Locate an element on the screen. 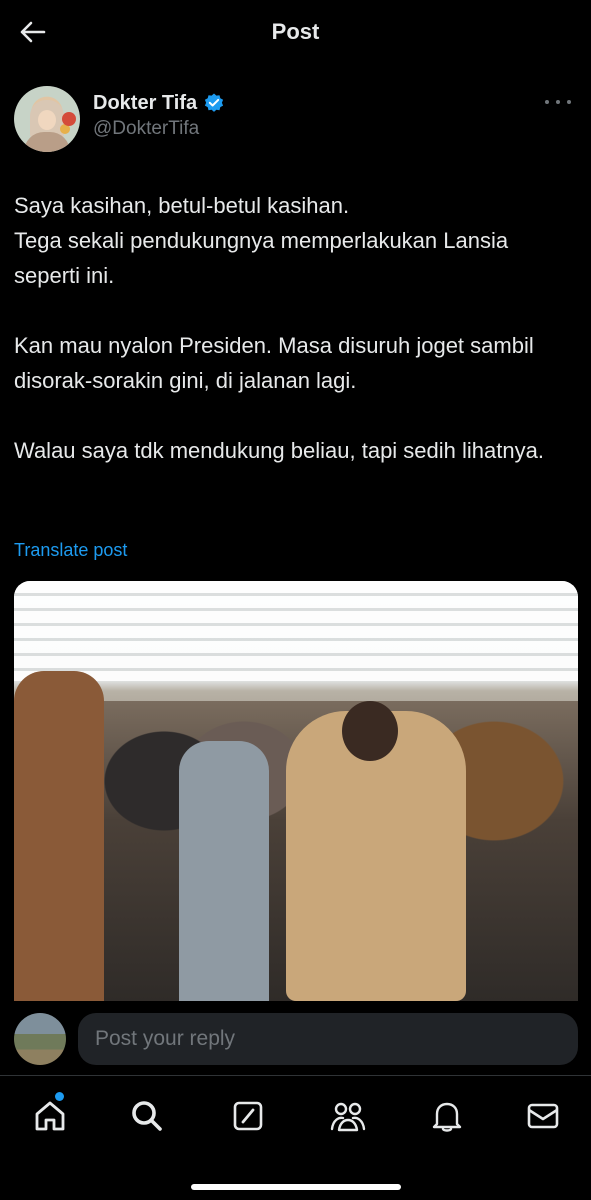 This screenshot has height=1200, width=591. home-indicator is located at coordinates (296, 1187).